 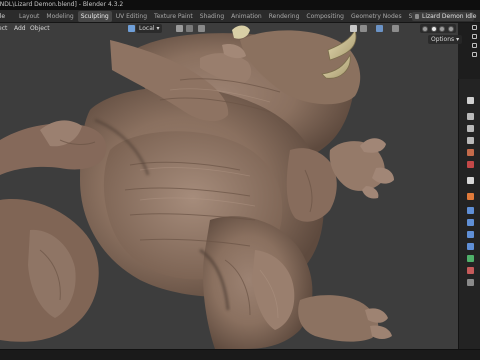 What do you see at coordinates (470, 140) in the screenshot?
I see `view-layer-icon` at bounding box center [470, 140].